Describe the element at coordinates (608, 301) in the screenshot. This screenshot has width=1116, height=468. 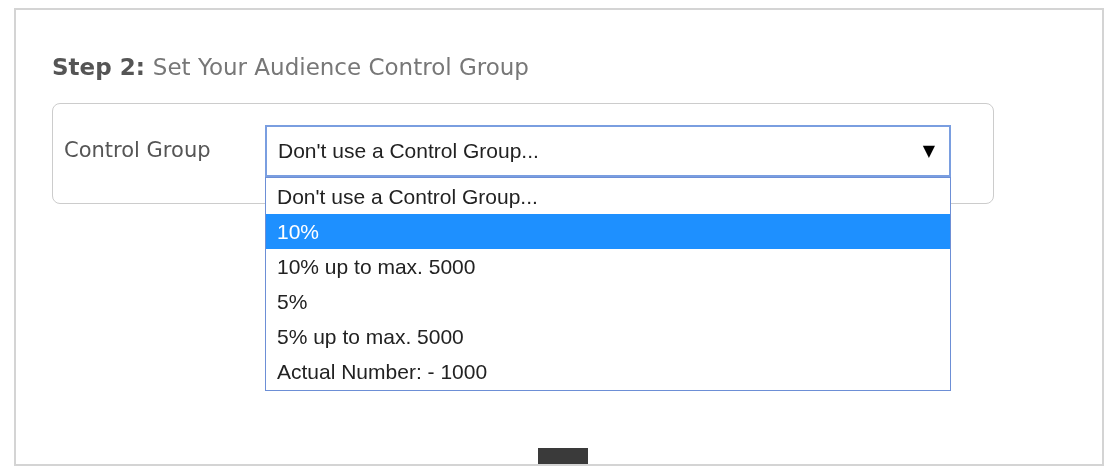
I see `dropdown-option: 5%` at that location.